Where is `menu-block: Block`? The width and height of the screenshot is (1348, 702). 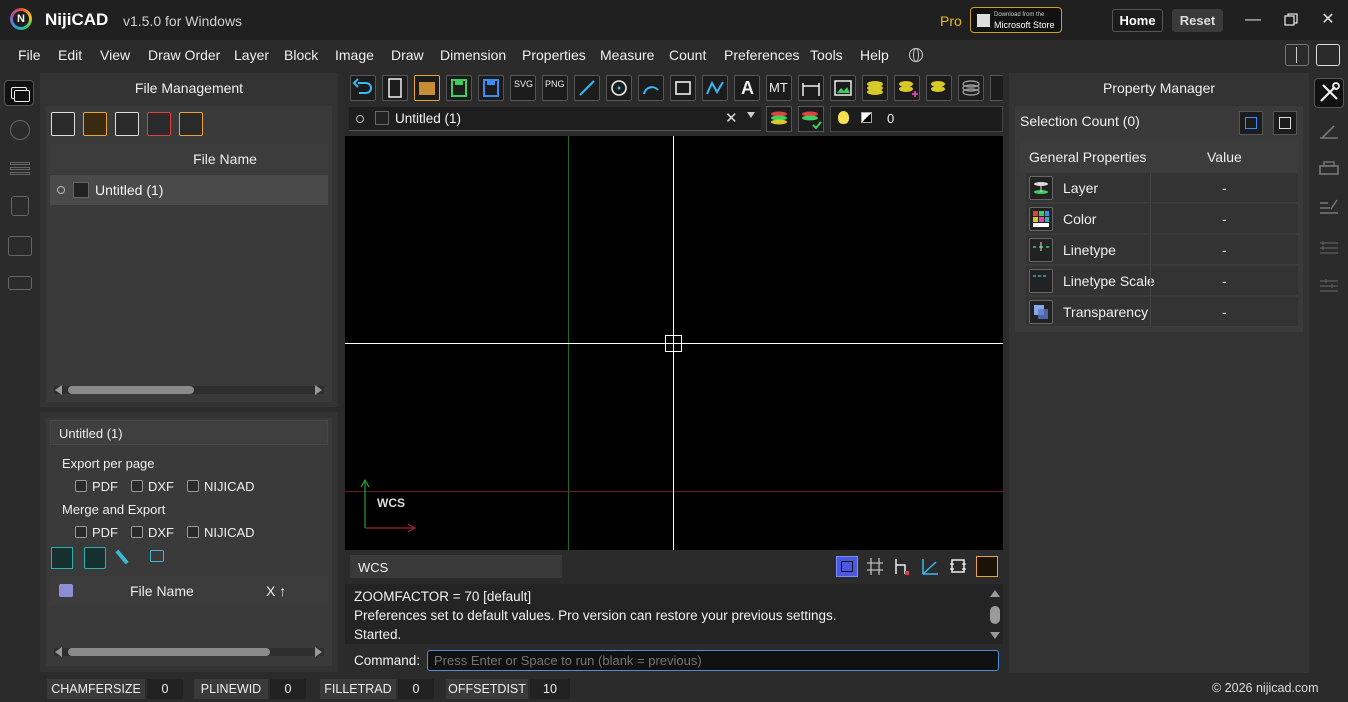
menu-block: Block is located at coordinates (301, 55).